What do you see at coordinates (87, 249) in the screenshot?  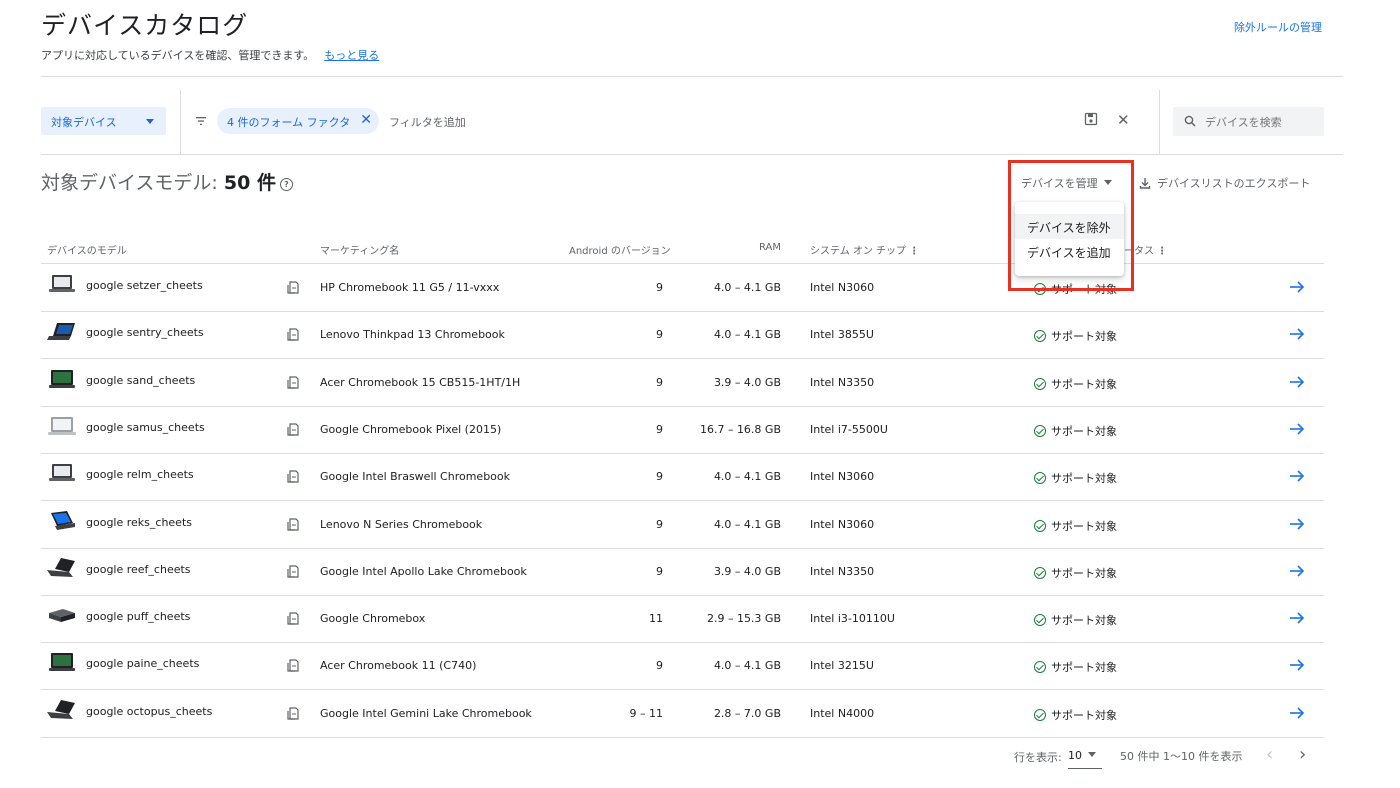 I see `column-header-model: デバイスのモデル` at bounding box center [87, 249].